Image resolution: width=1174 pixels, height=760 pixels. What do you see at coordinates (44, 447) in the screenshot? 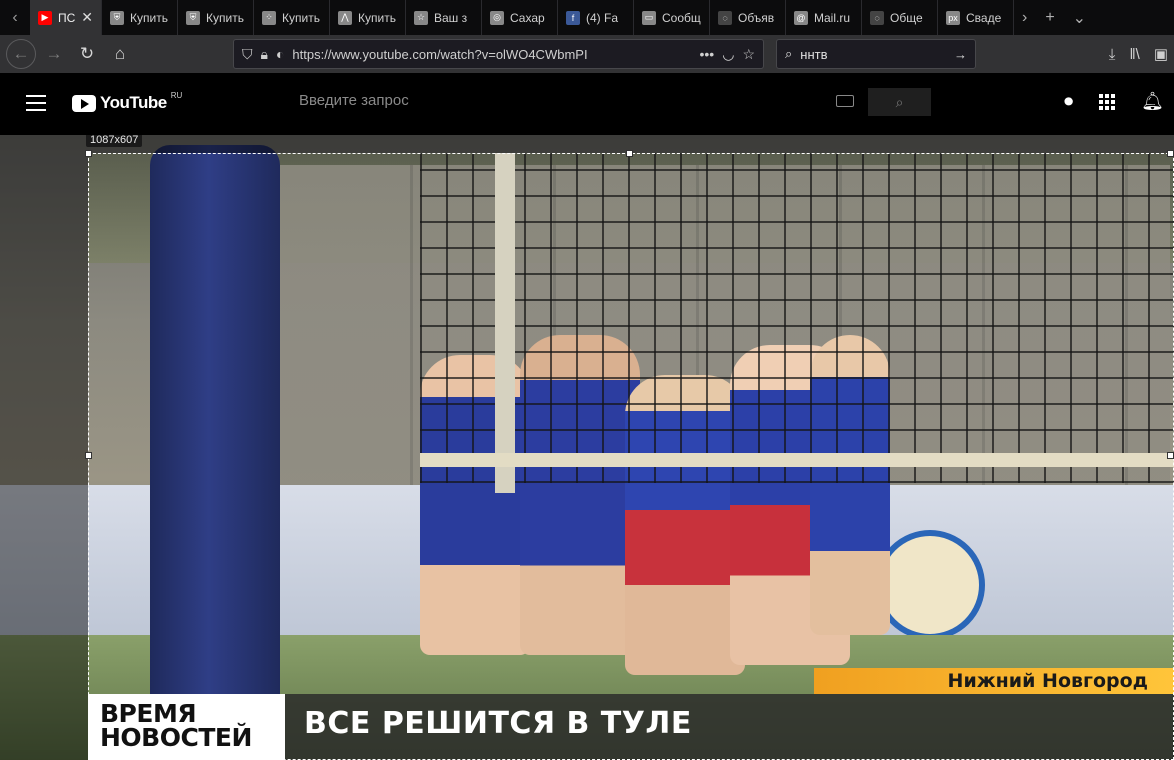
I see `capture-dim-left` at bounding box center [44, 447].